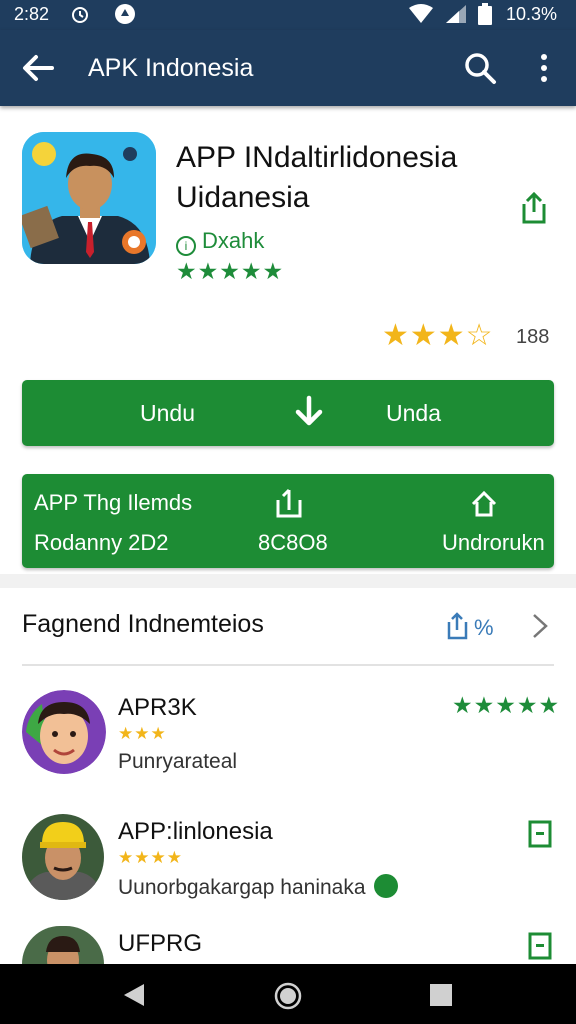 Image resolution: width=576 pixels, height=1024 pixels. I want to click on list-item-stars: ★★★, so click(142, 733).